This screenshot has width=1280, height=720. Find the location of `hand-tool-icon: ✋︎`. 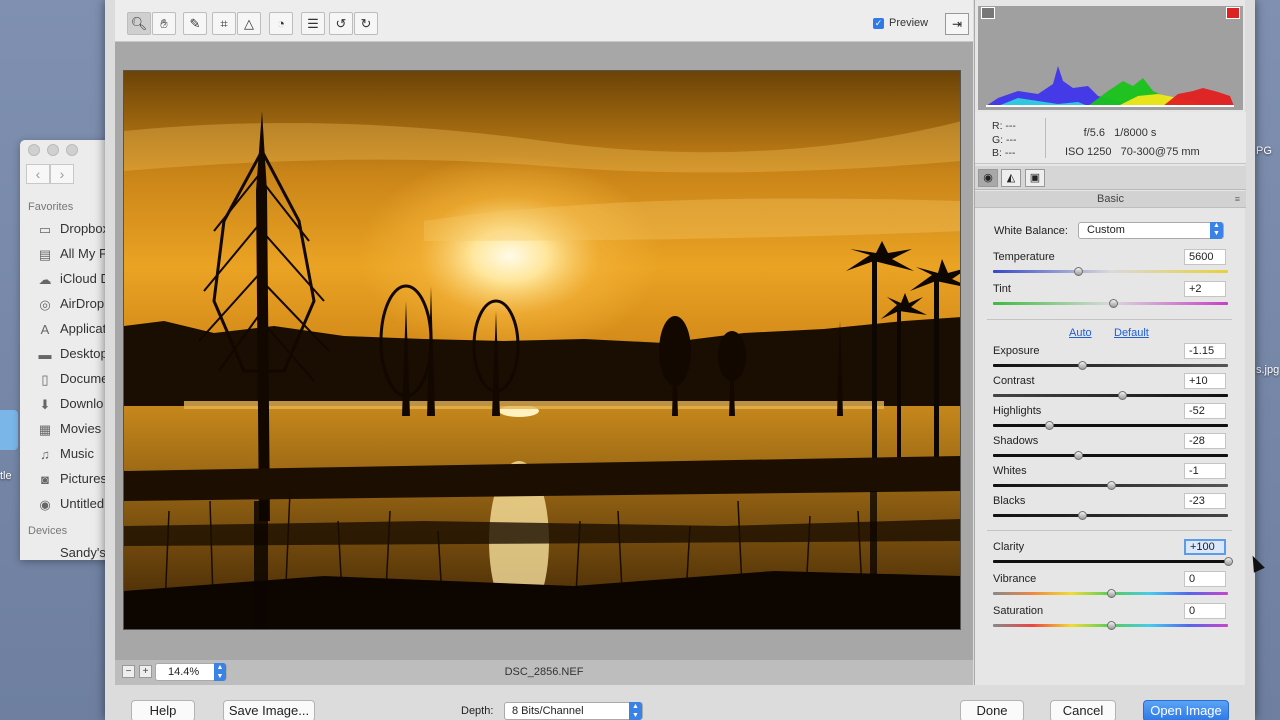

hand-tool-icon: ✋︎ is located at coordinates (164, 23).